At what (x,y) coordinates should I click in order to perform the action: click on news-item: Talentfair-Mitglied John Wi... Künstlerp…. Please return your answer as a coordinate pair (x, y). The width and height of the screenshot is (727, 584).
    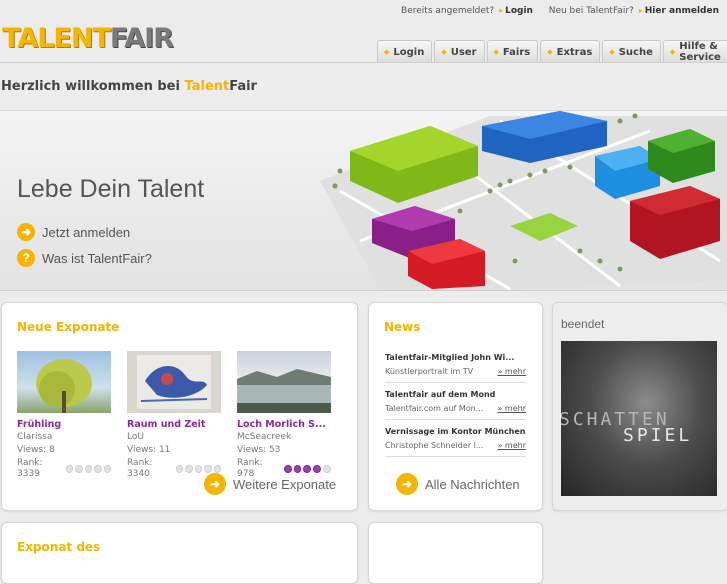
    Looking at the image, I should click on (455, 368).